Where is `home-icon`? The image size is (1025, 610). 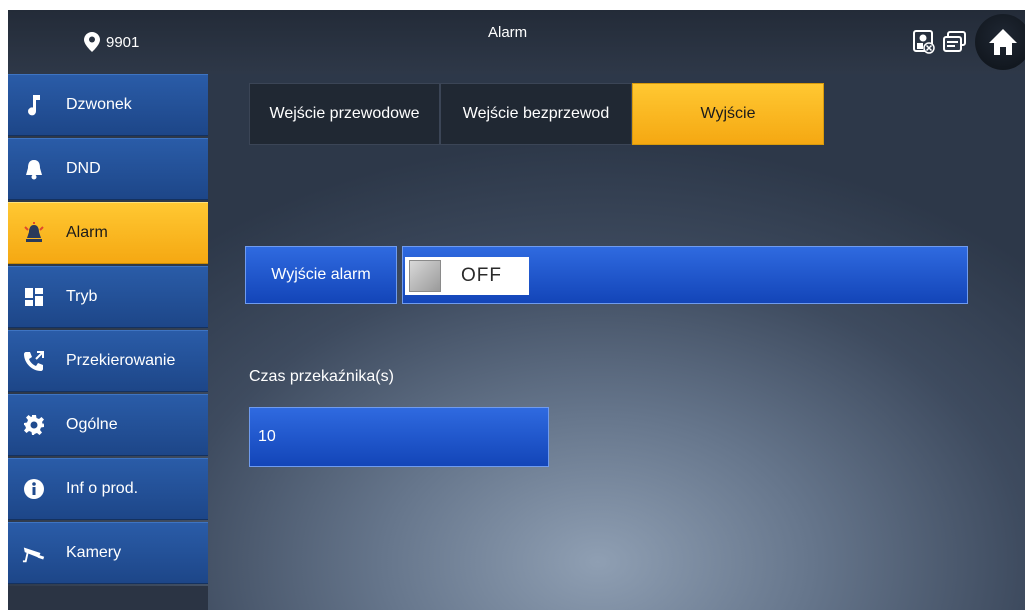
home-icon is located at coordinates (1003, 42).